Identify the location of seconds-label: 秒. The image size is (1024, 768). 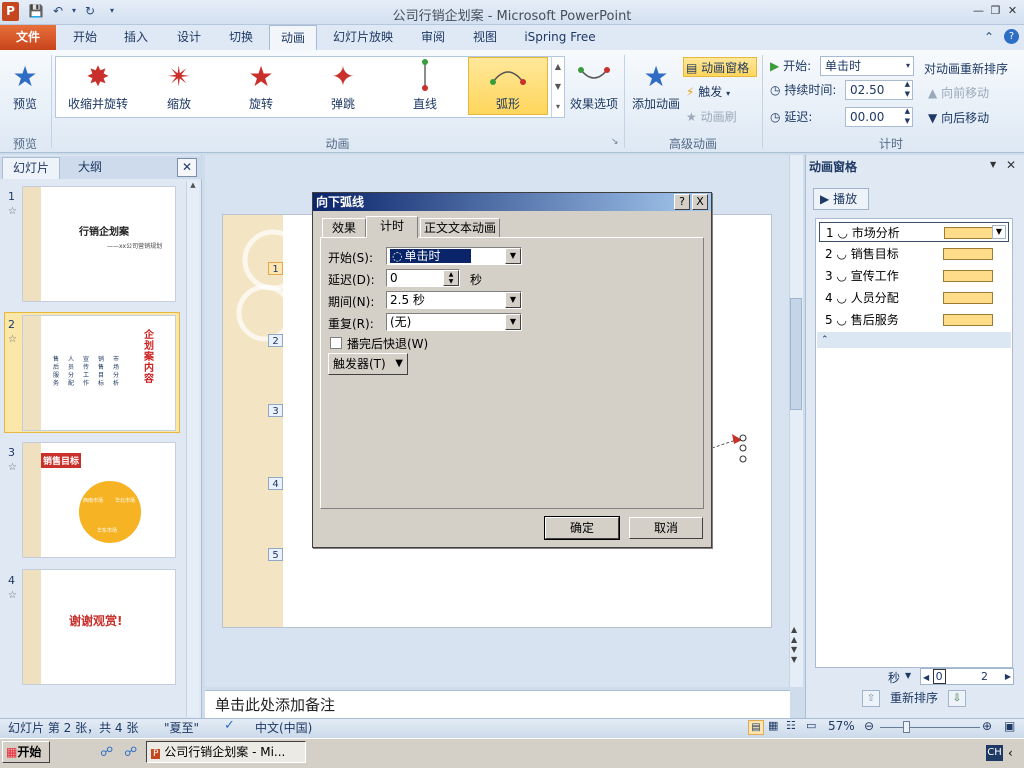
(894, 677).